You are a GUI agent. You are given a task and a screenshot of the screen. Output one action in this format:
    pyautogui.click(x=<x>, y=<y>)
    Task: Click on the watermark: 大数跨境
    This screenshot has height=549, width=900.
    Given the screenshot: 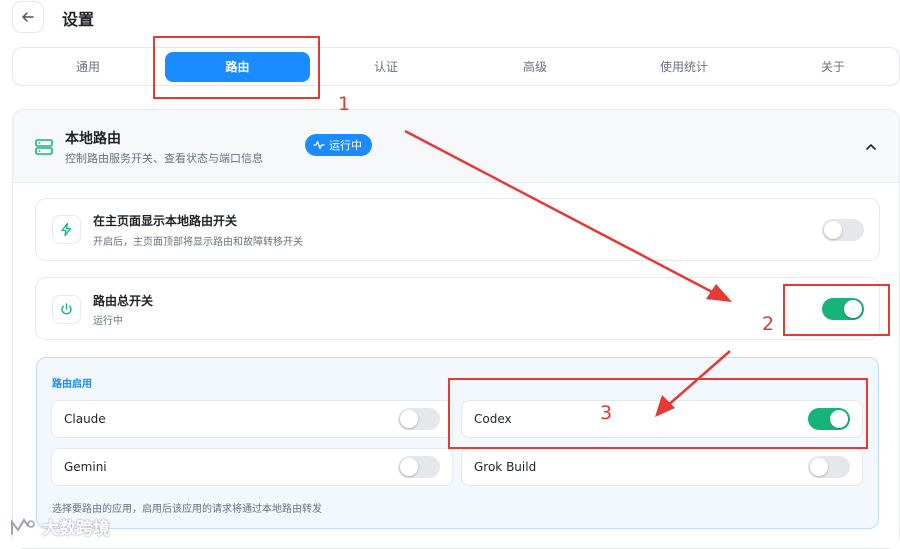 What is the action you would take?
    pyautogui.click(x=59, y=526)
    